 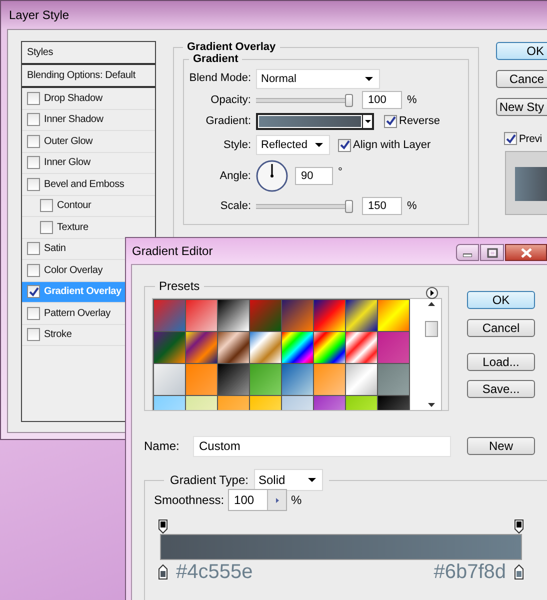 I want to click on dialog-button: New Sty, so click(x=521, y=107).